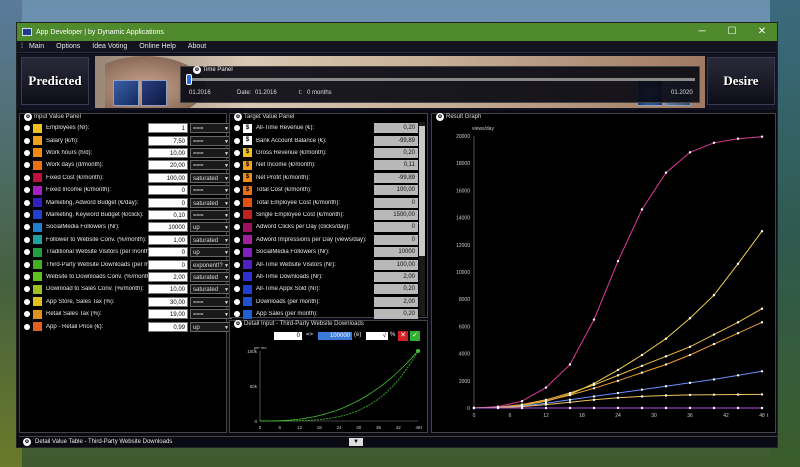  Describe the element at coordinates (168, 301) in the screenshot. I see `input-value-field: 30,00` at that location.